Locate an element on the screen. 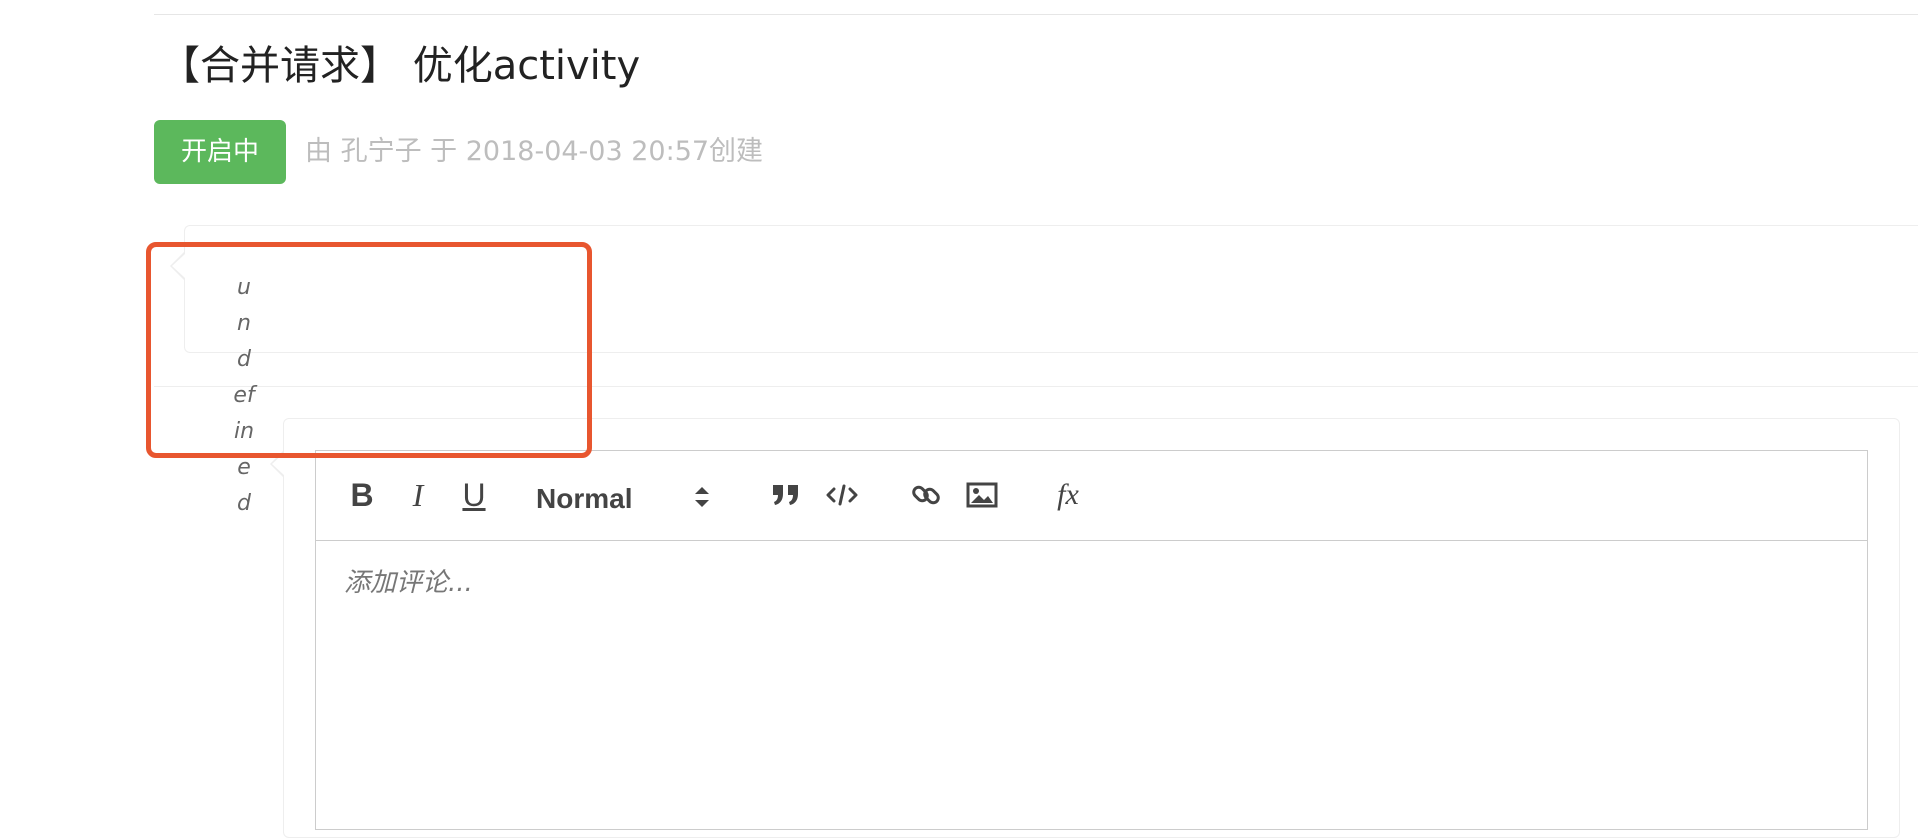 This screenshot has width=1918, height=838. italic-icon: I is located at coordinates (418, 495).